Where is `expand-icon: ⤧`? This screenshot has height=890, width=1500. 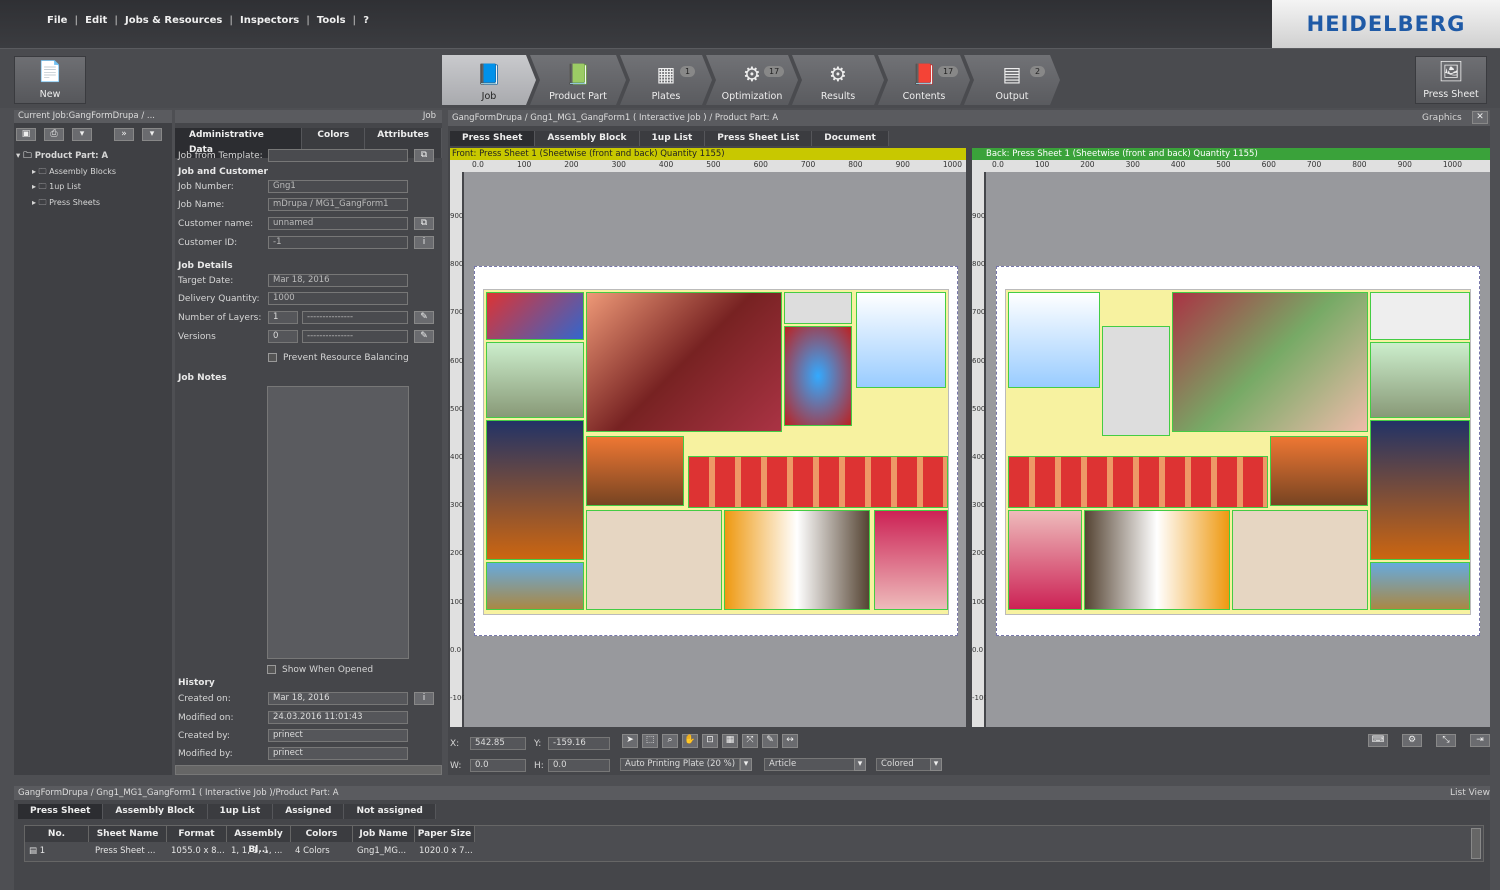
expand-icon: ⤧ is located at coordinates (750, 741).